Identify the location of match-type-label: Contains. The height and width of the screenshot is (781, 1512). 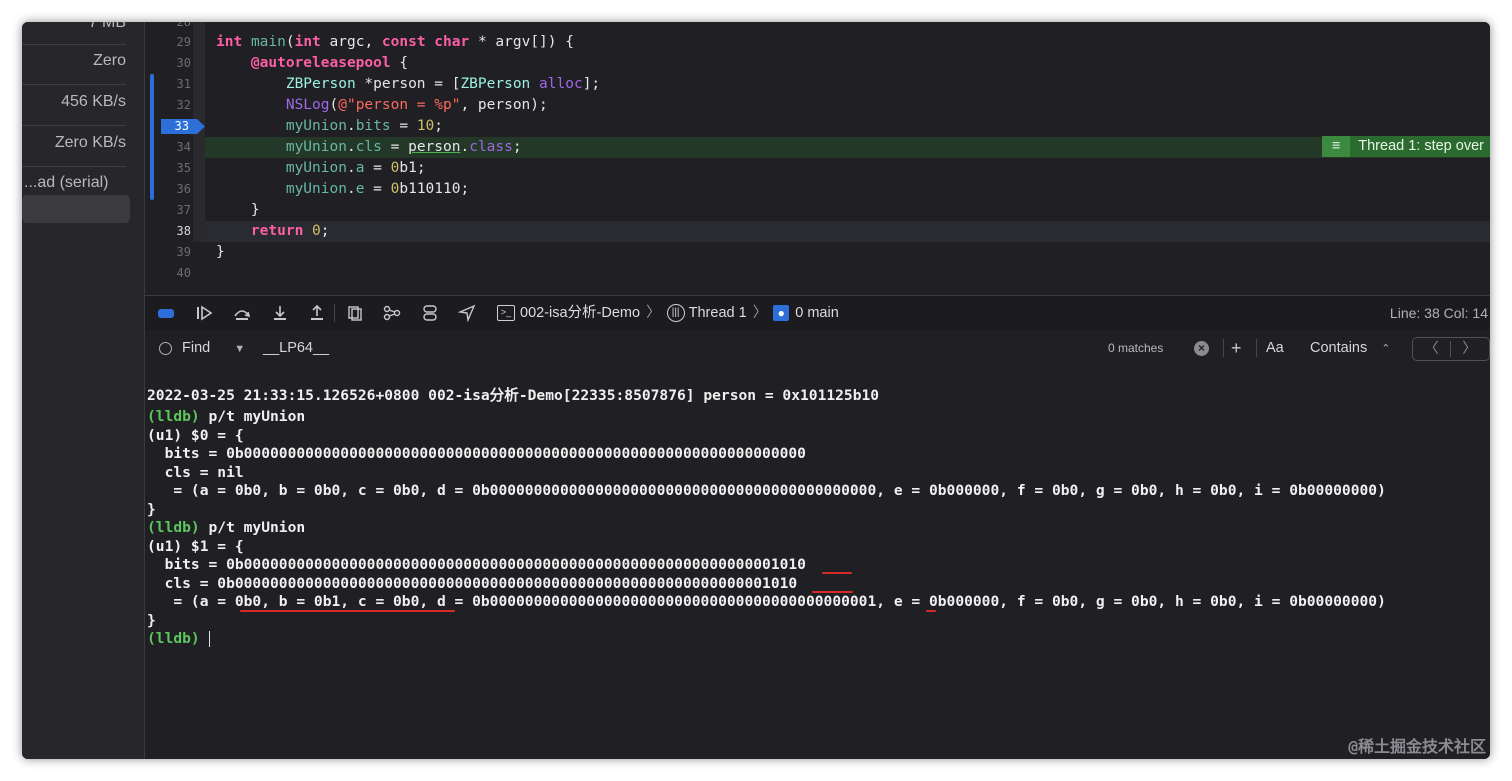
(1339, 348).